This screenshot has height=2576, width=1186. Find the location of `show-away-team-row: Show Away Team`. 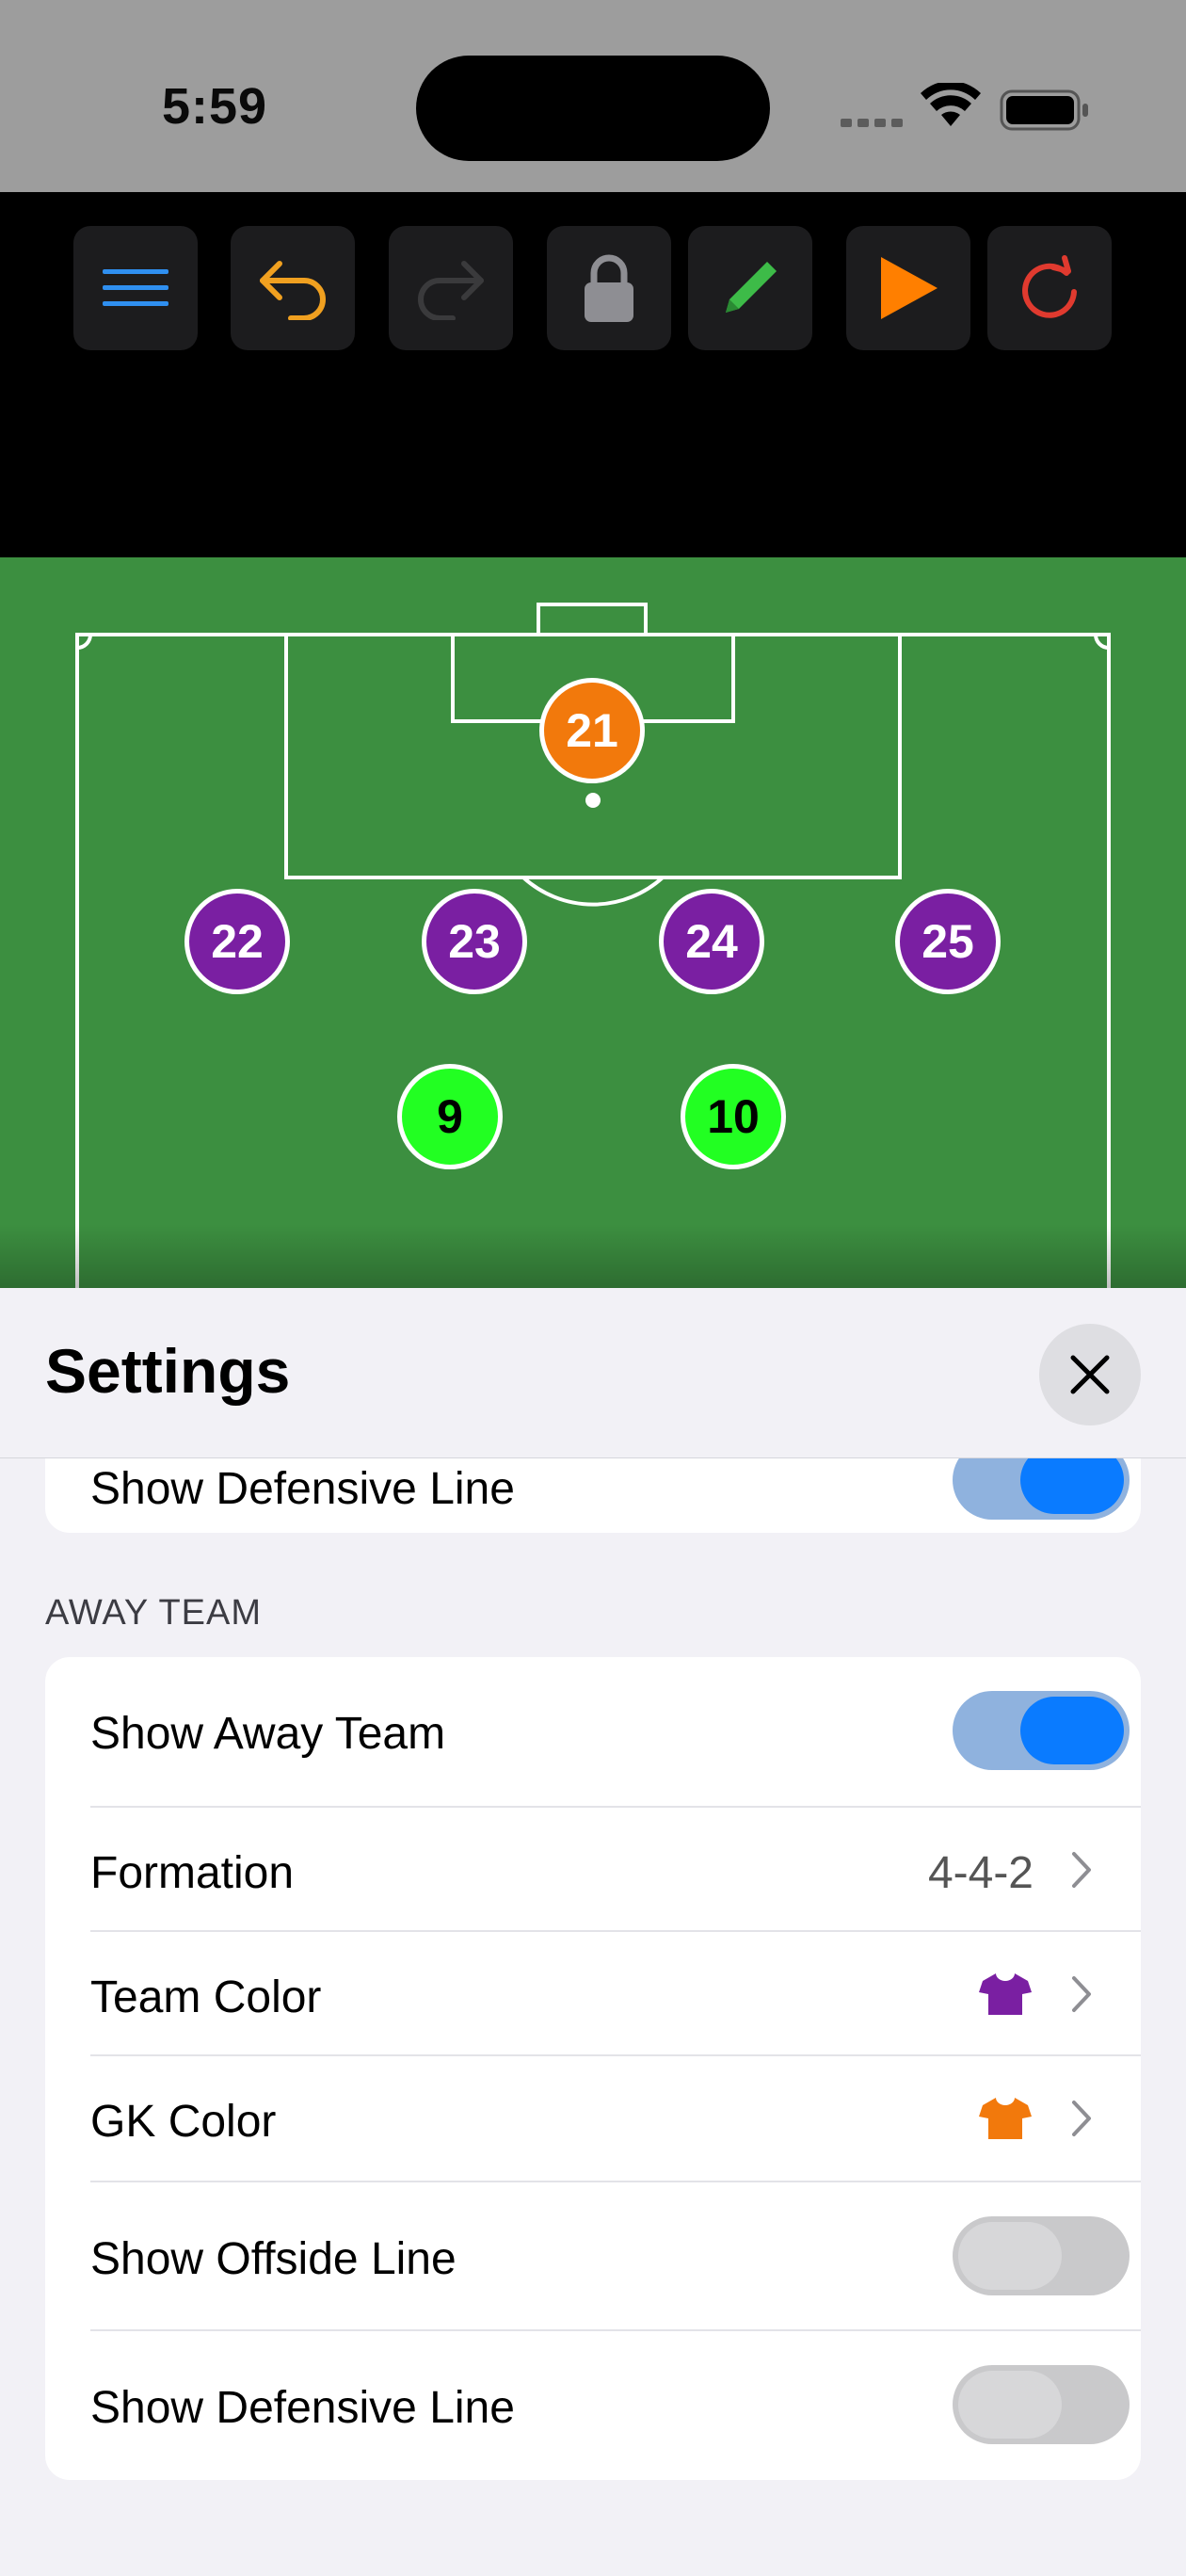

show-away-team-row: Show Away Team is located at coordinates (593, 1732).